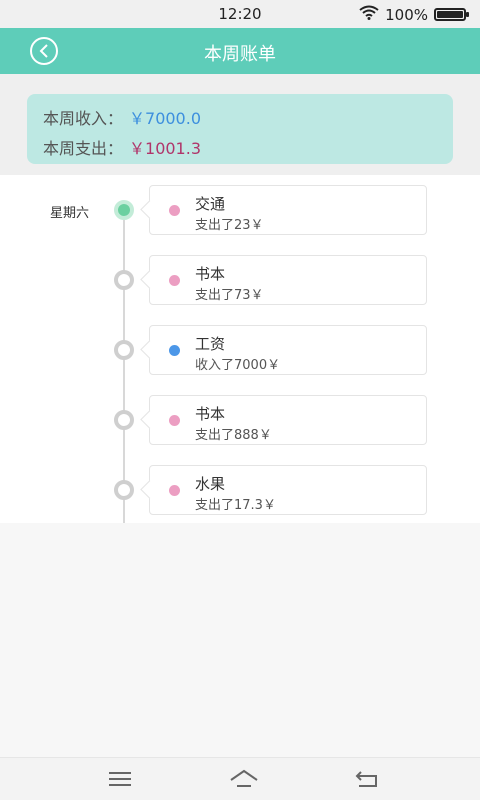 This screenshot has width=480, height=800. I want to click on battery-icon, so click(451, 14).